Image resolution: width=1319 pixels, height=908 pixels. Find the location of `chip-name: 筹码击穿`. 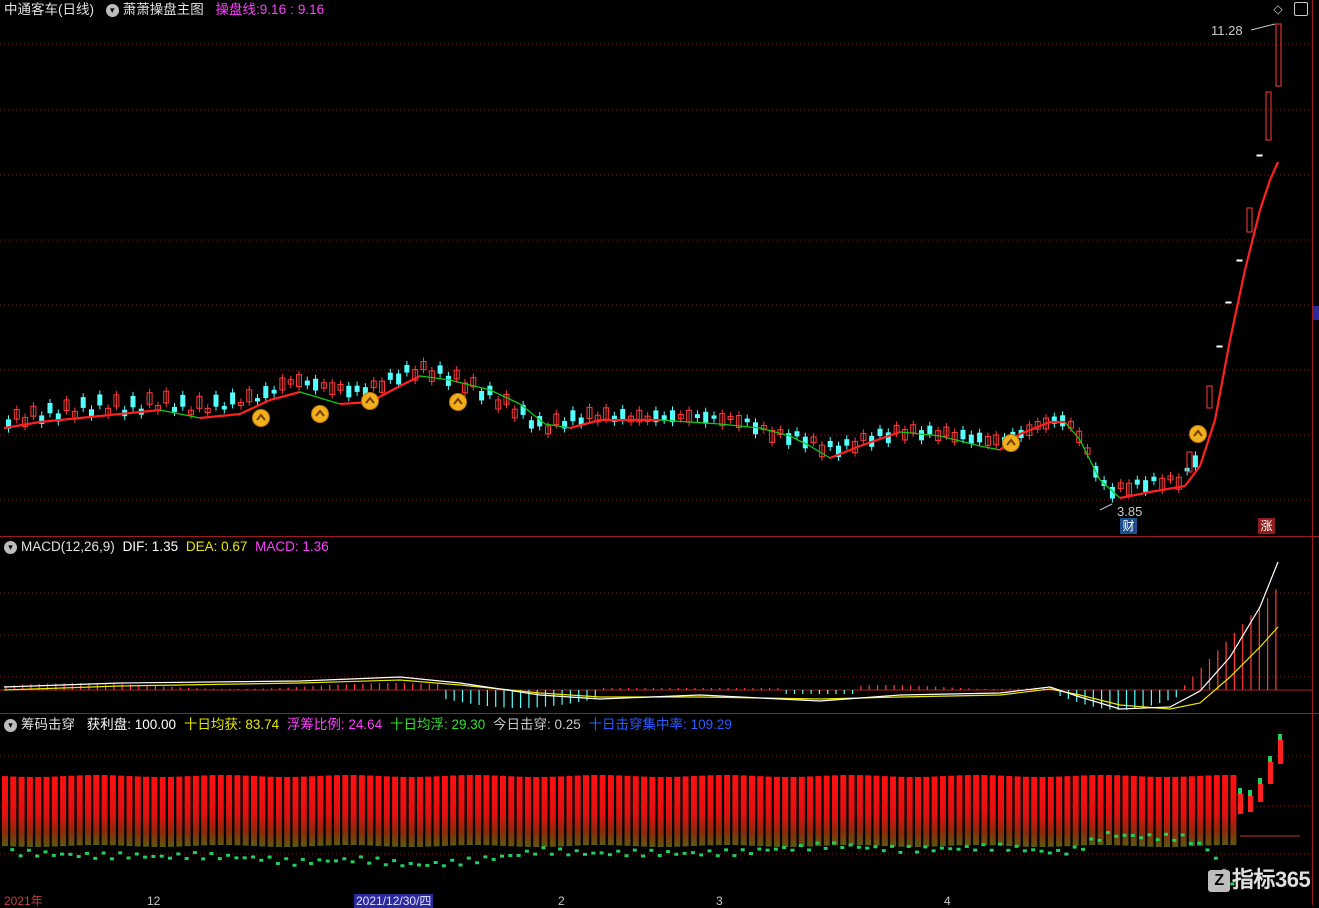

chip-name: 筹码击穿 is located at coordinates (48, 724).